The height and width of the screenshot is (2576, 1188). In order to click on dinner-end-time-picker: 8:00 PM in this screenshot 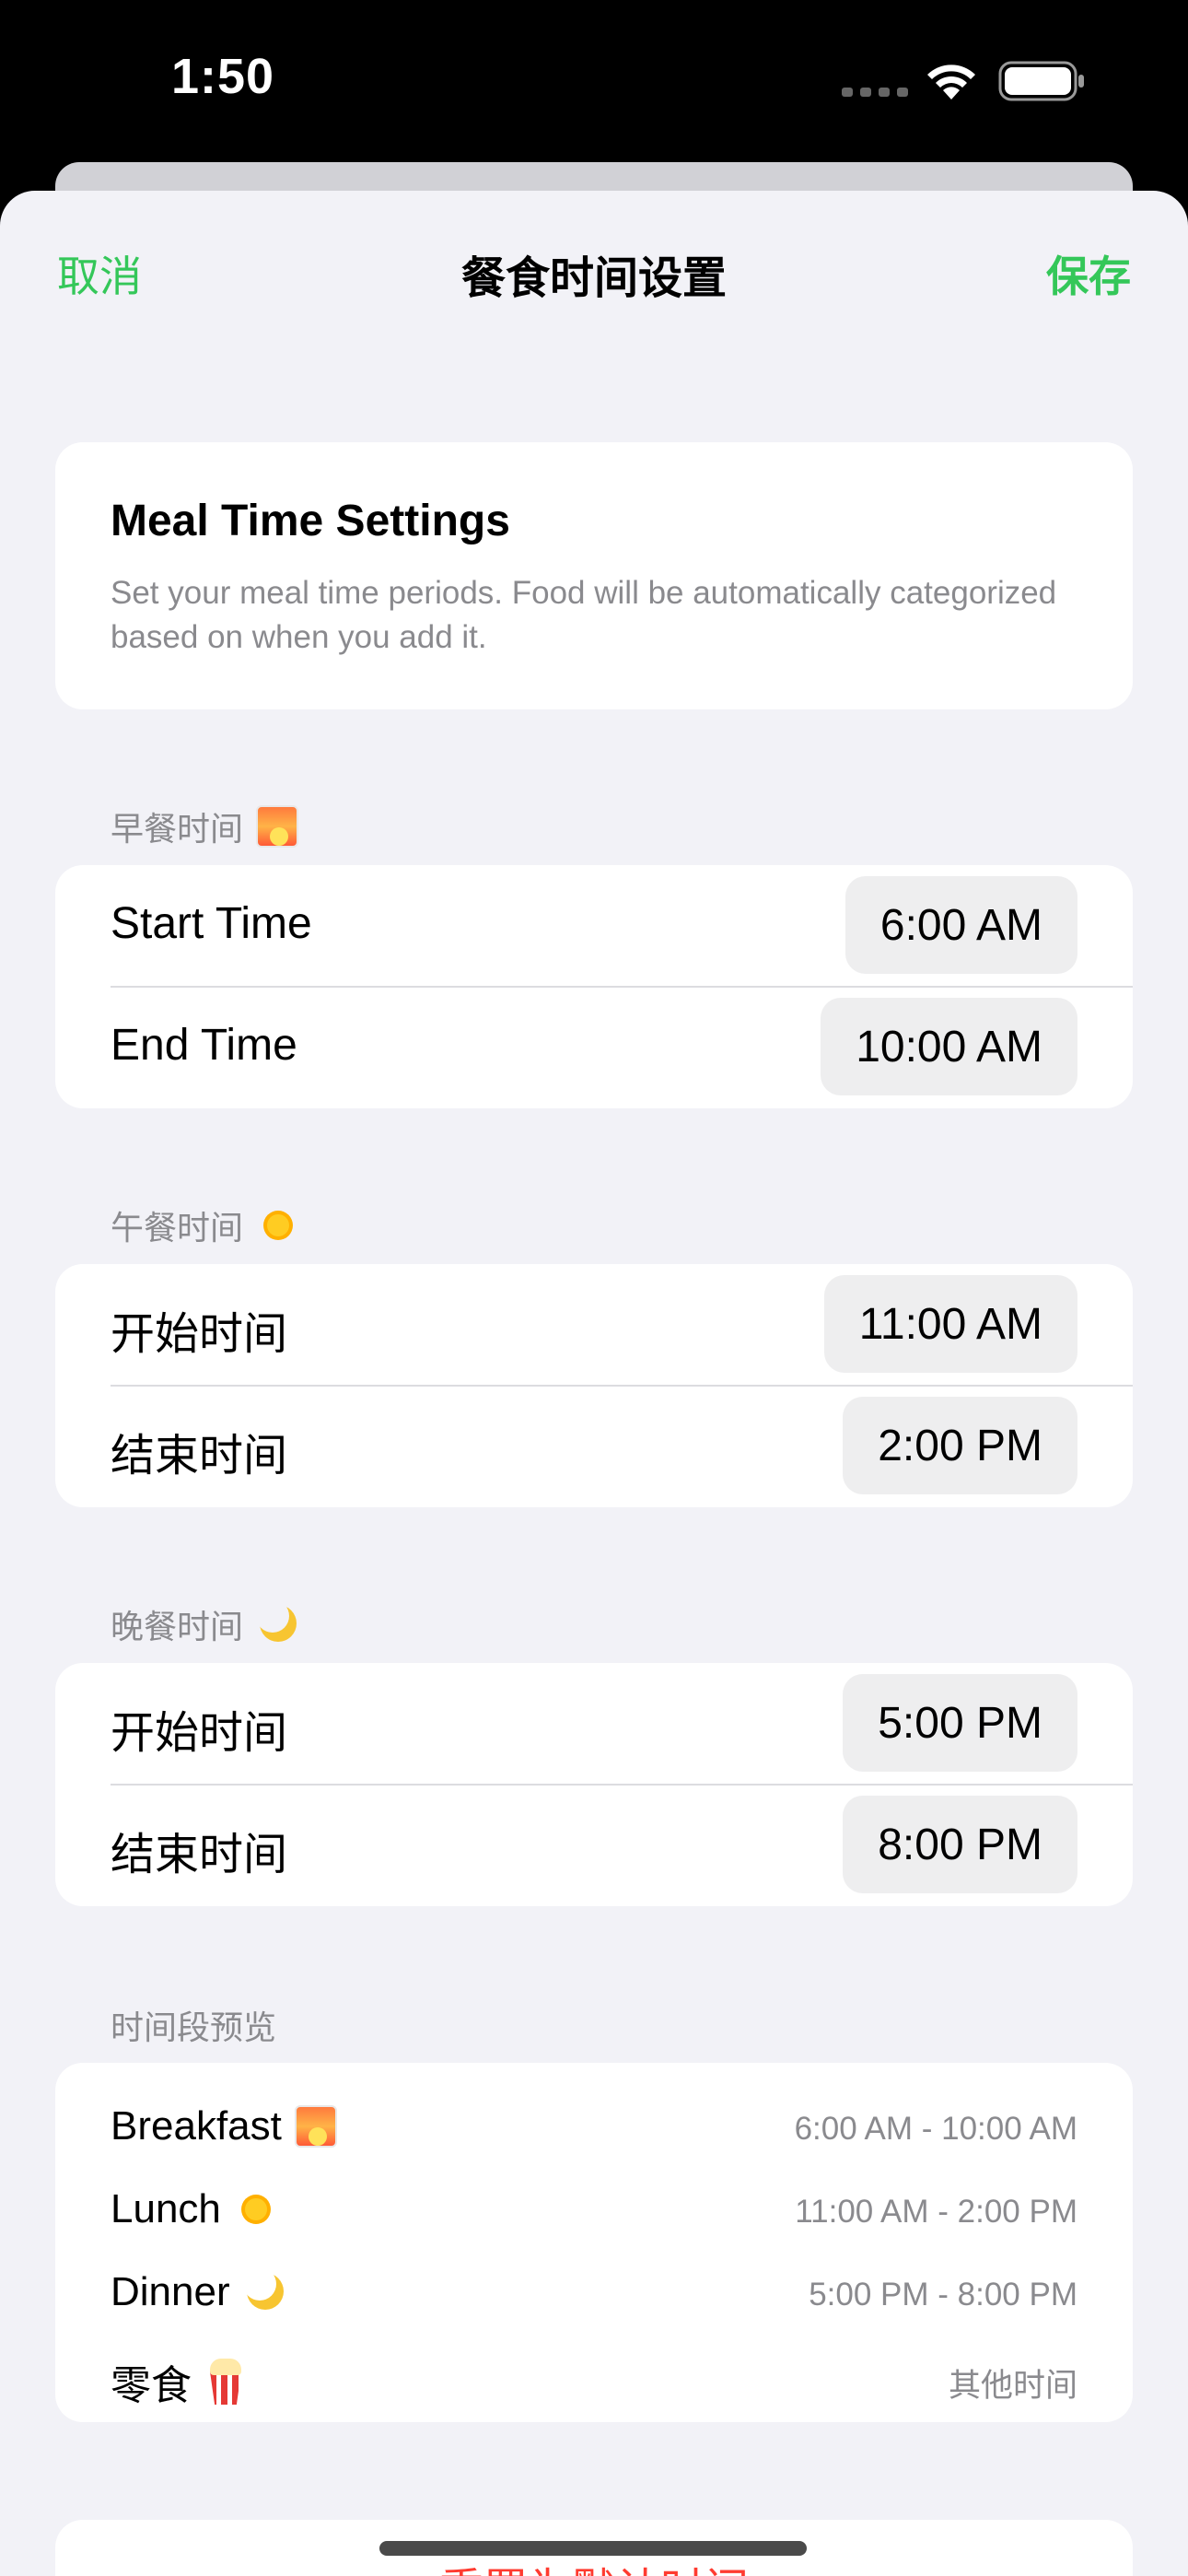, I will do `click(960, 1844)`.